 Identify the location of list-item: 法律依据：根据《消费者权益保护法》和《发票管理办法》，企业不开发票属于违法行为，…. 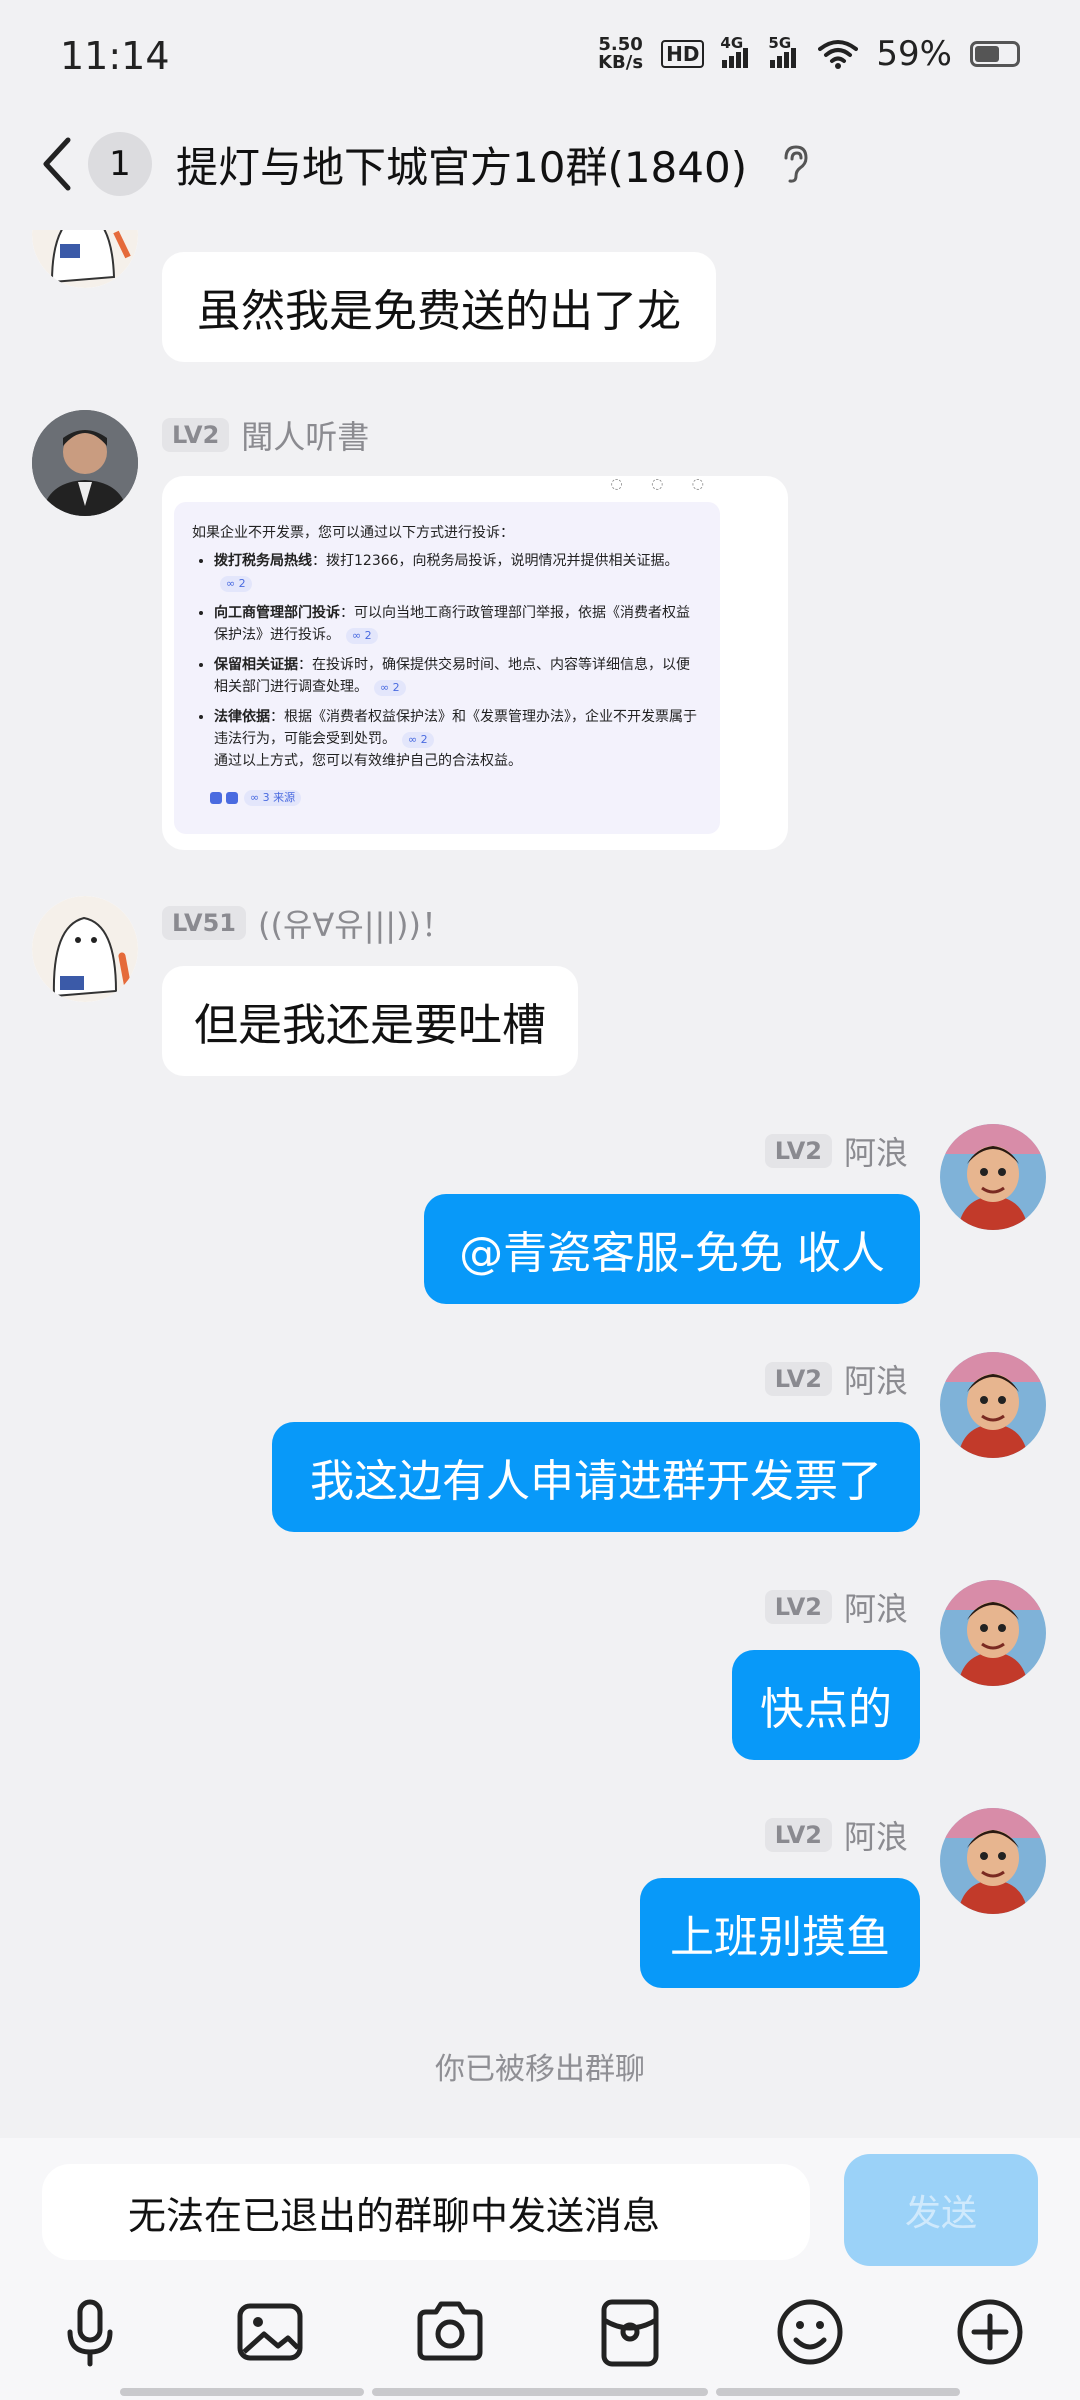
(458, 728).